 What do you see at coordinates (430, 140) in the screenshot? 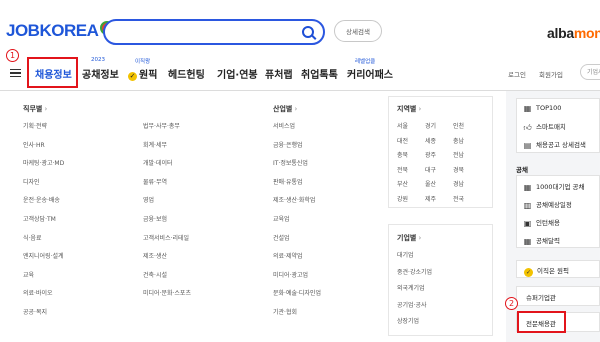
I see `region-item: 세종` at bounding box center [430, 140].